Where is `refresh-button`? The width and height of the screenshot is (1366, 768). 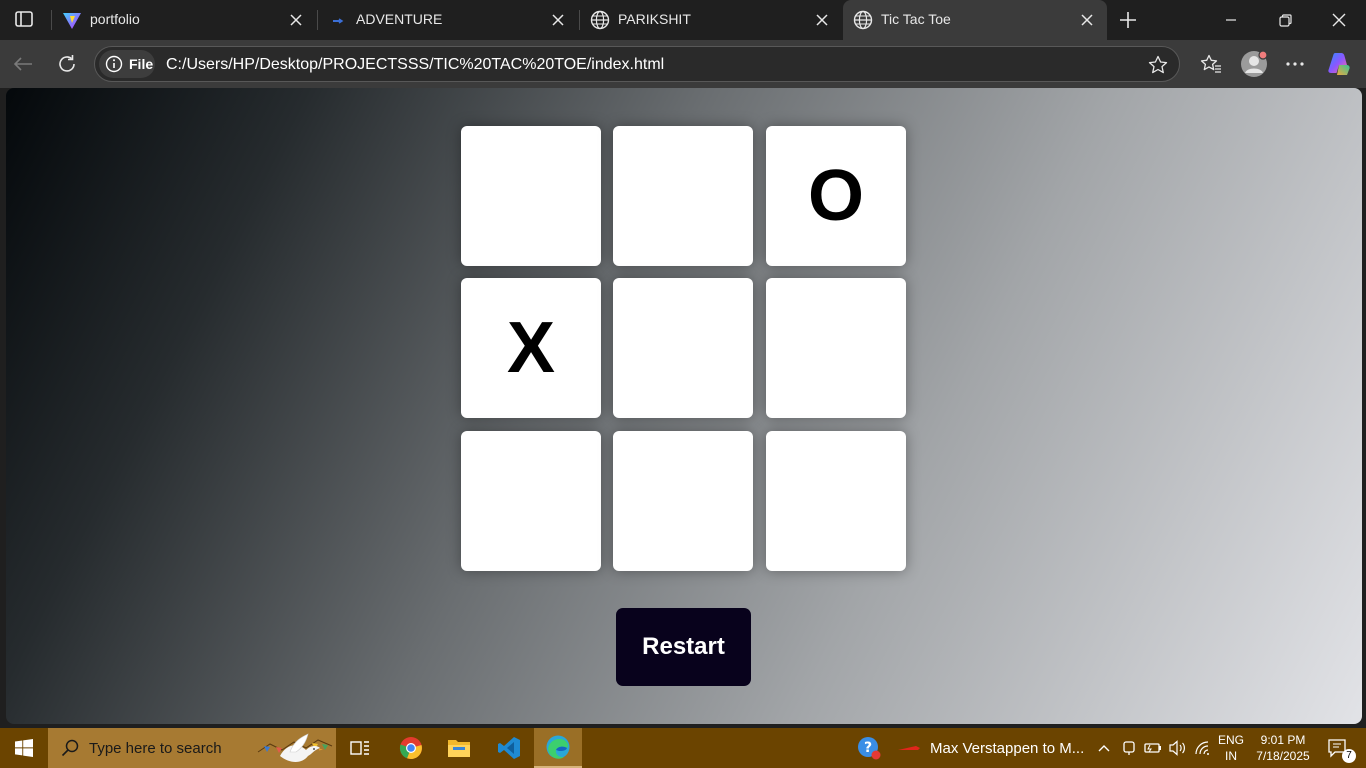
refresh-button is located at coordinates (67, 64).